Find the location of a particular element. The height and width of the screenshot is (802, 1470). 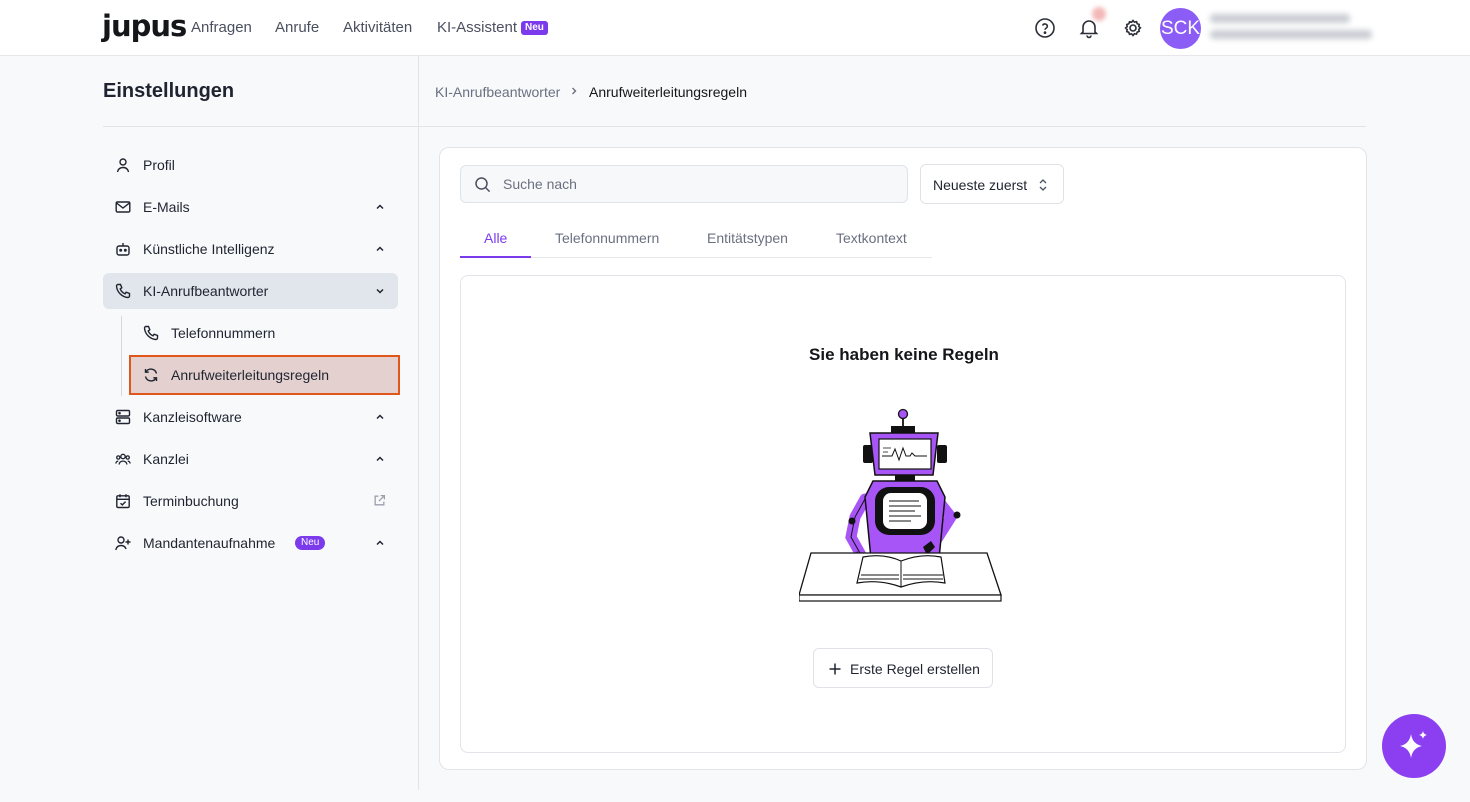

ai-assistant-fab is located at coordinates (1414, 746).